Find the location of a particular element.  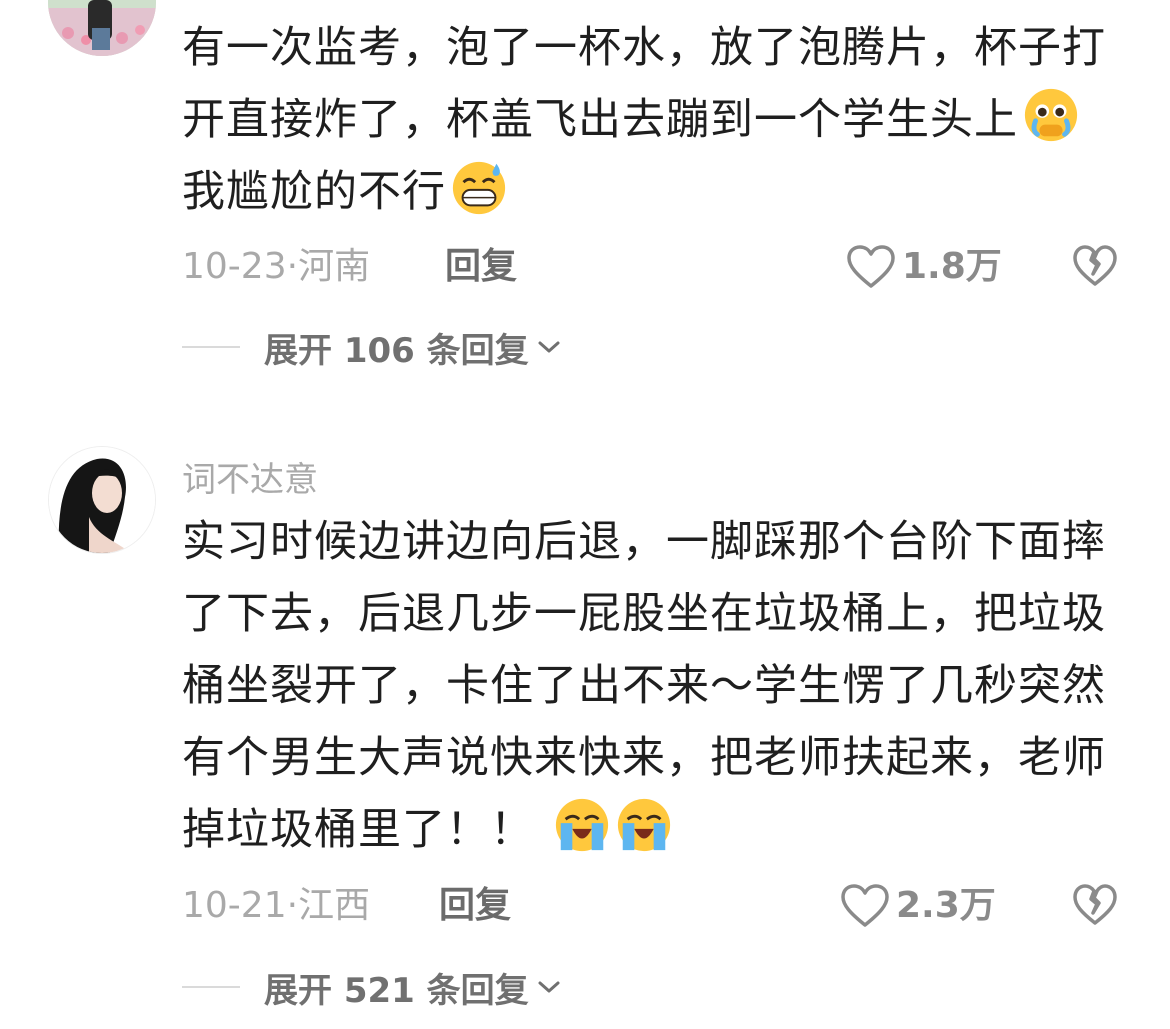

comment-meta: 10-23·河南 回复 1.8万 is located at coordinates (652, 267).